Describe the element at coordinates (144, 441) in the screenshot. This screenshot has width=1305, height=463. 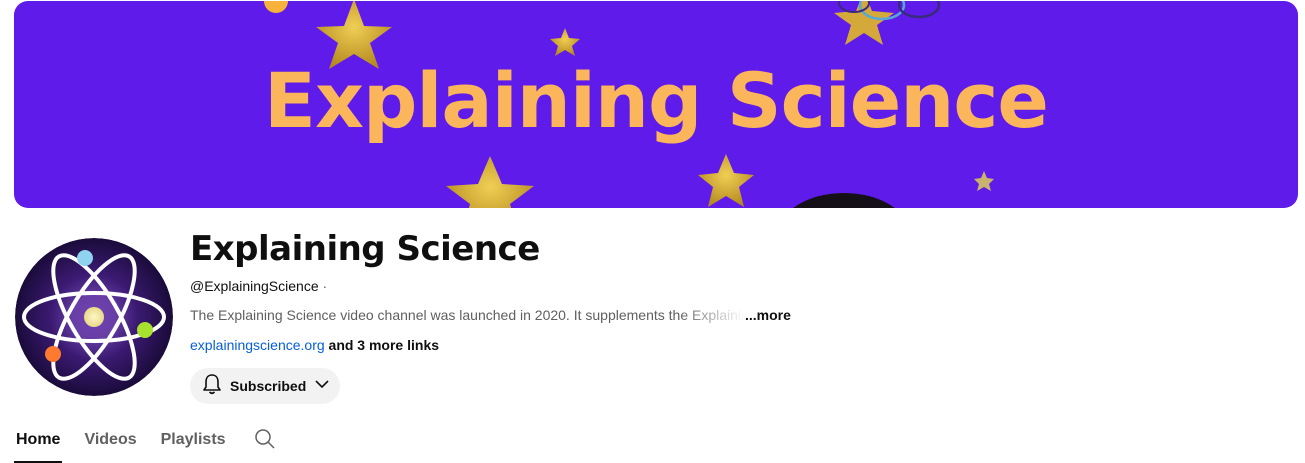
I see `channel-tabs: Home Videos Playlists` at that location.